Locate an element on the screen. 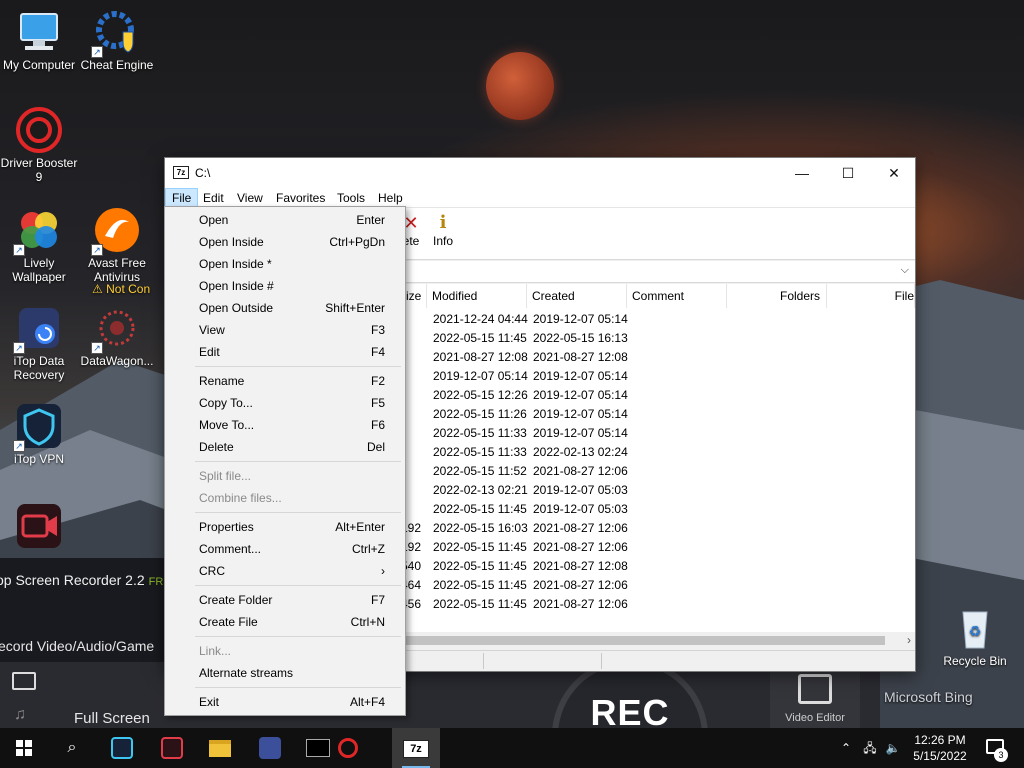  menu-item-open: Open Enter is located at coordinates (285, 220).